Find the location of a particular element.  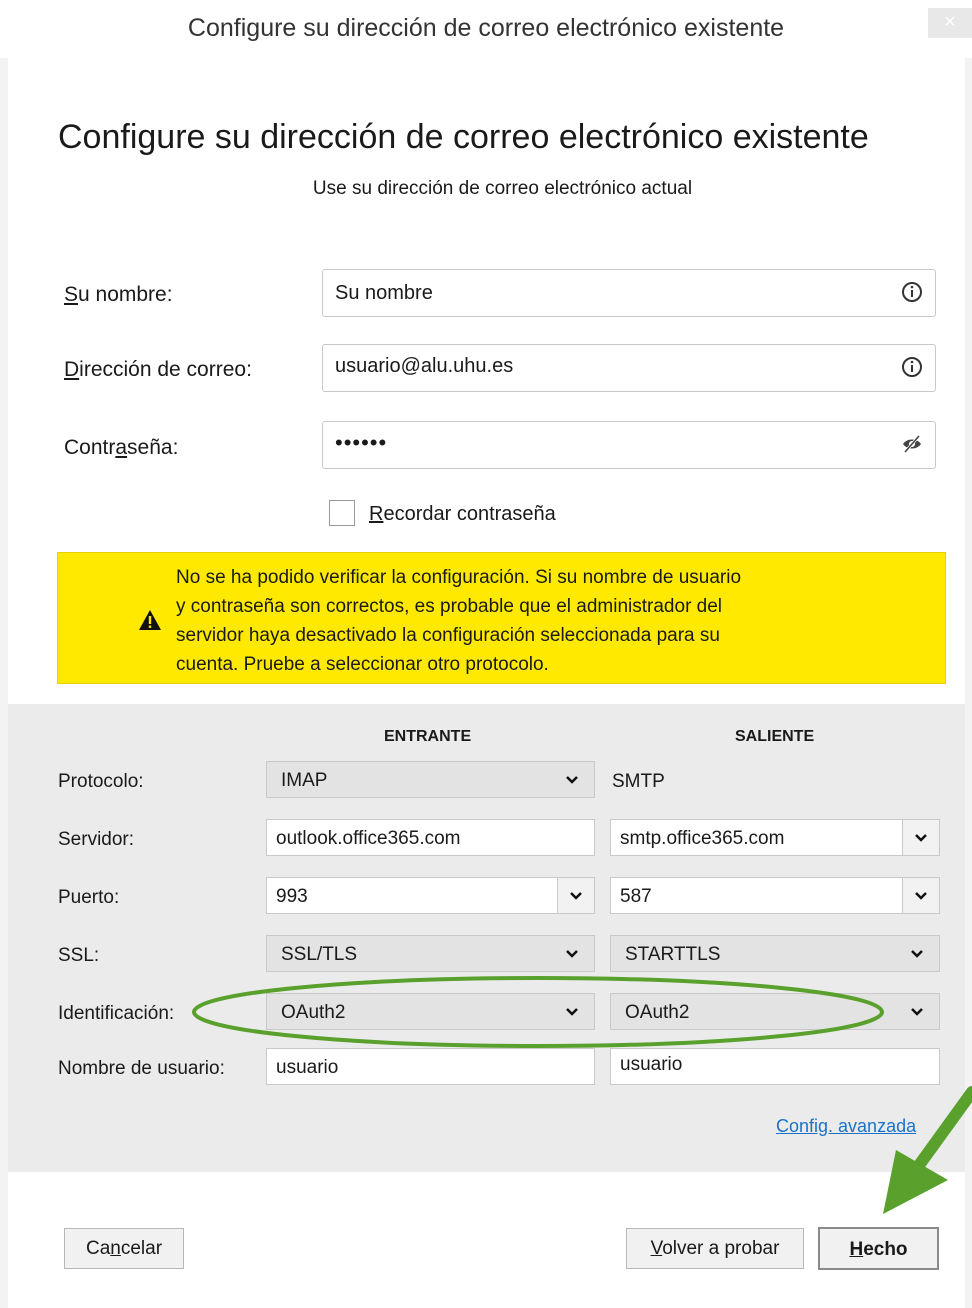

outgoing-auth-value: OAuth2 is located at coordinates (657, 1012).